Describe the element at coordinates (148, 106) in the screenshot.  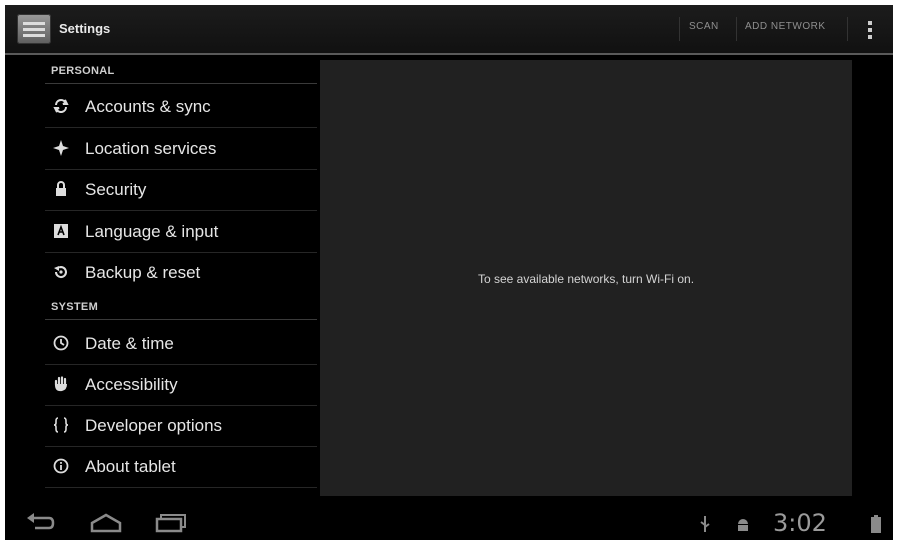
I see `settings-item-label: Accounts & sync` at that location.